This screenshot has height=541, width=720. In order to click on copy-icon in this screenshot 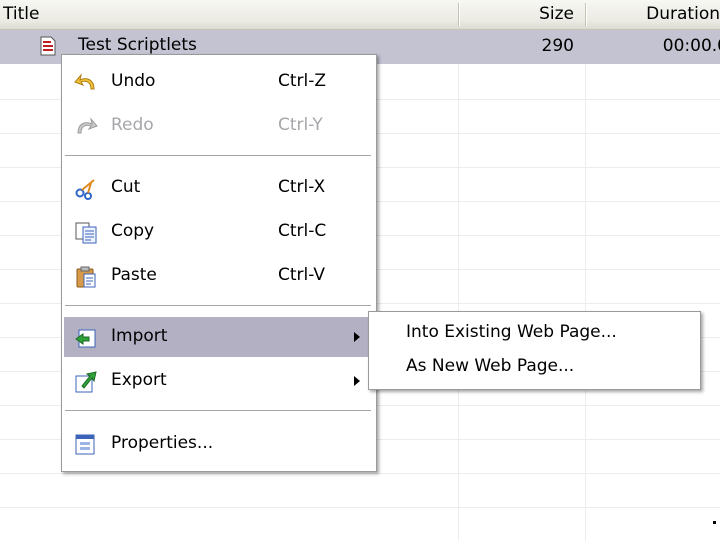, I will do `click(86, 233)`.